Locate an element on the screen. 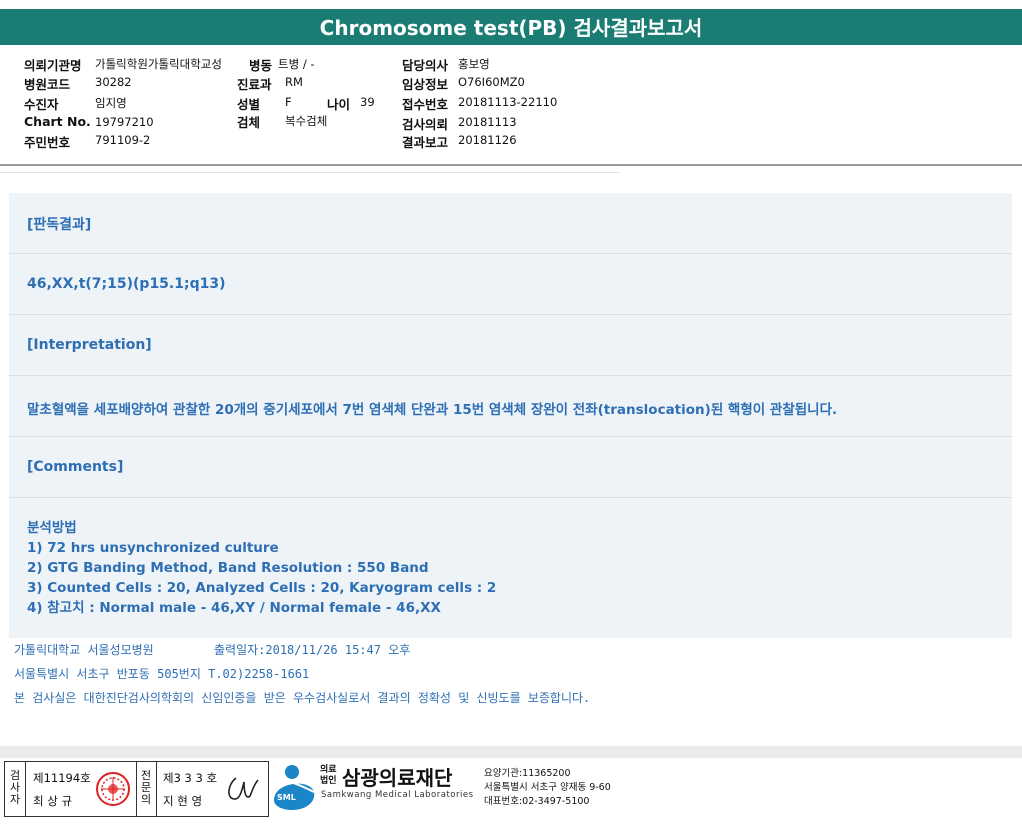 This screenshot has height=826, width=1022. footer-print-date: 출력일자:2018/11/26 15:47 오후 is located at coordinates (312, 650).